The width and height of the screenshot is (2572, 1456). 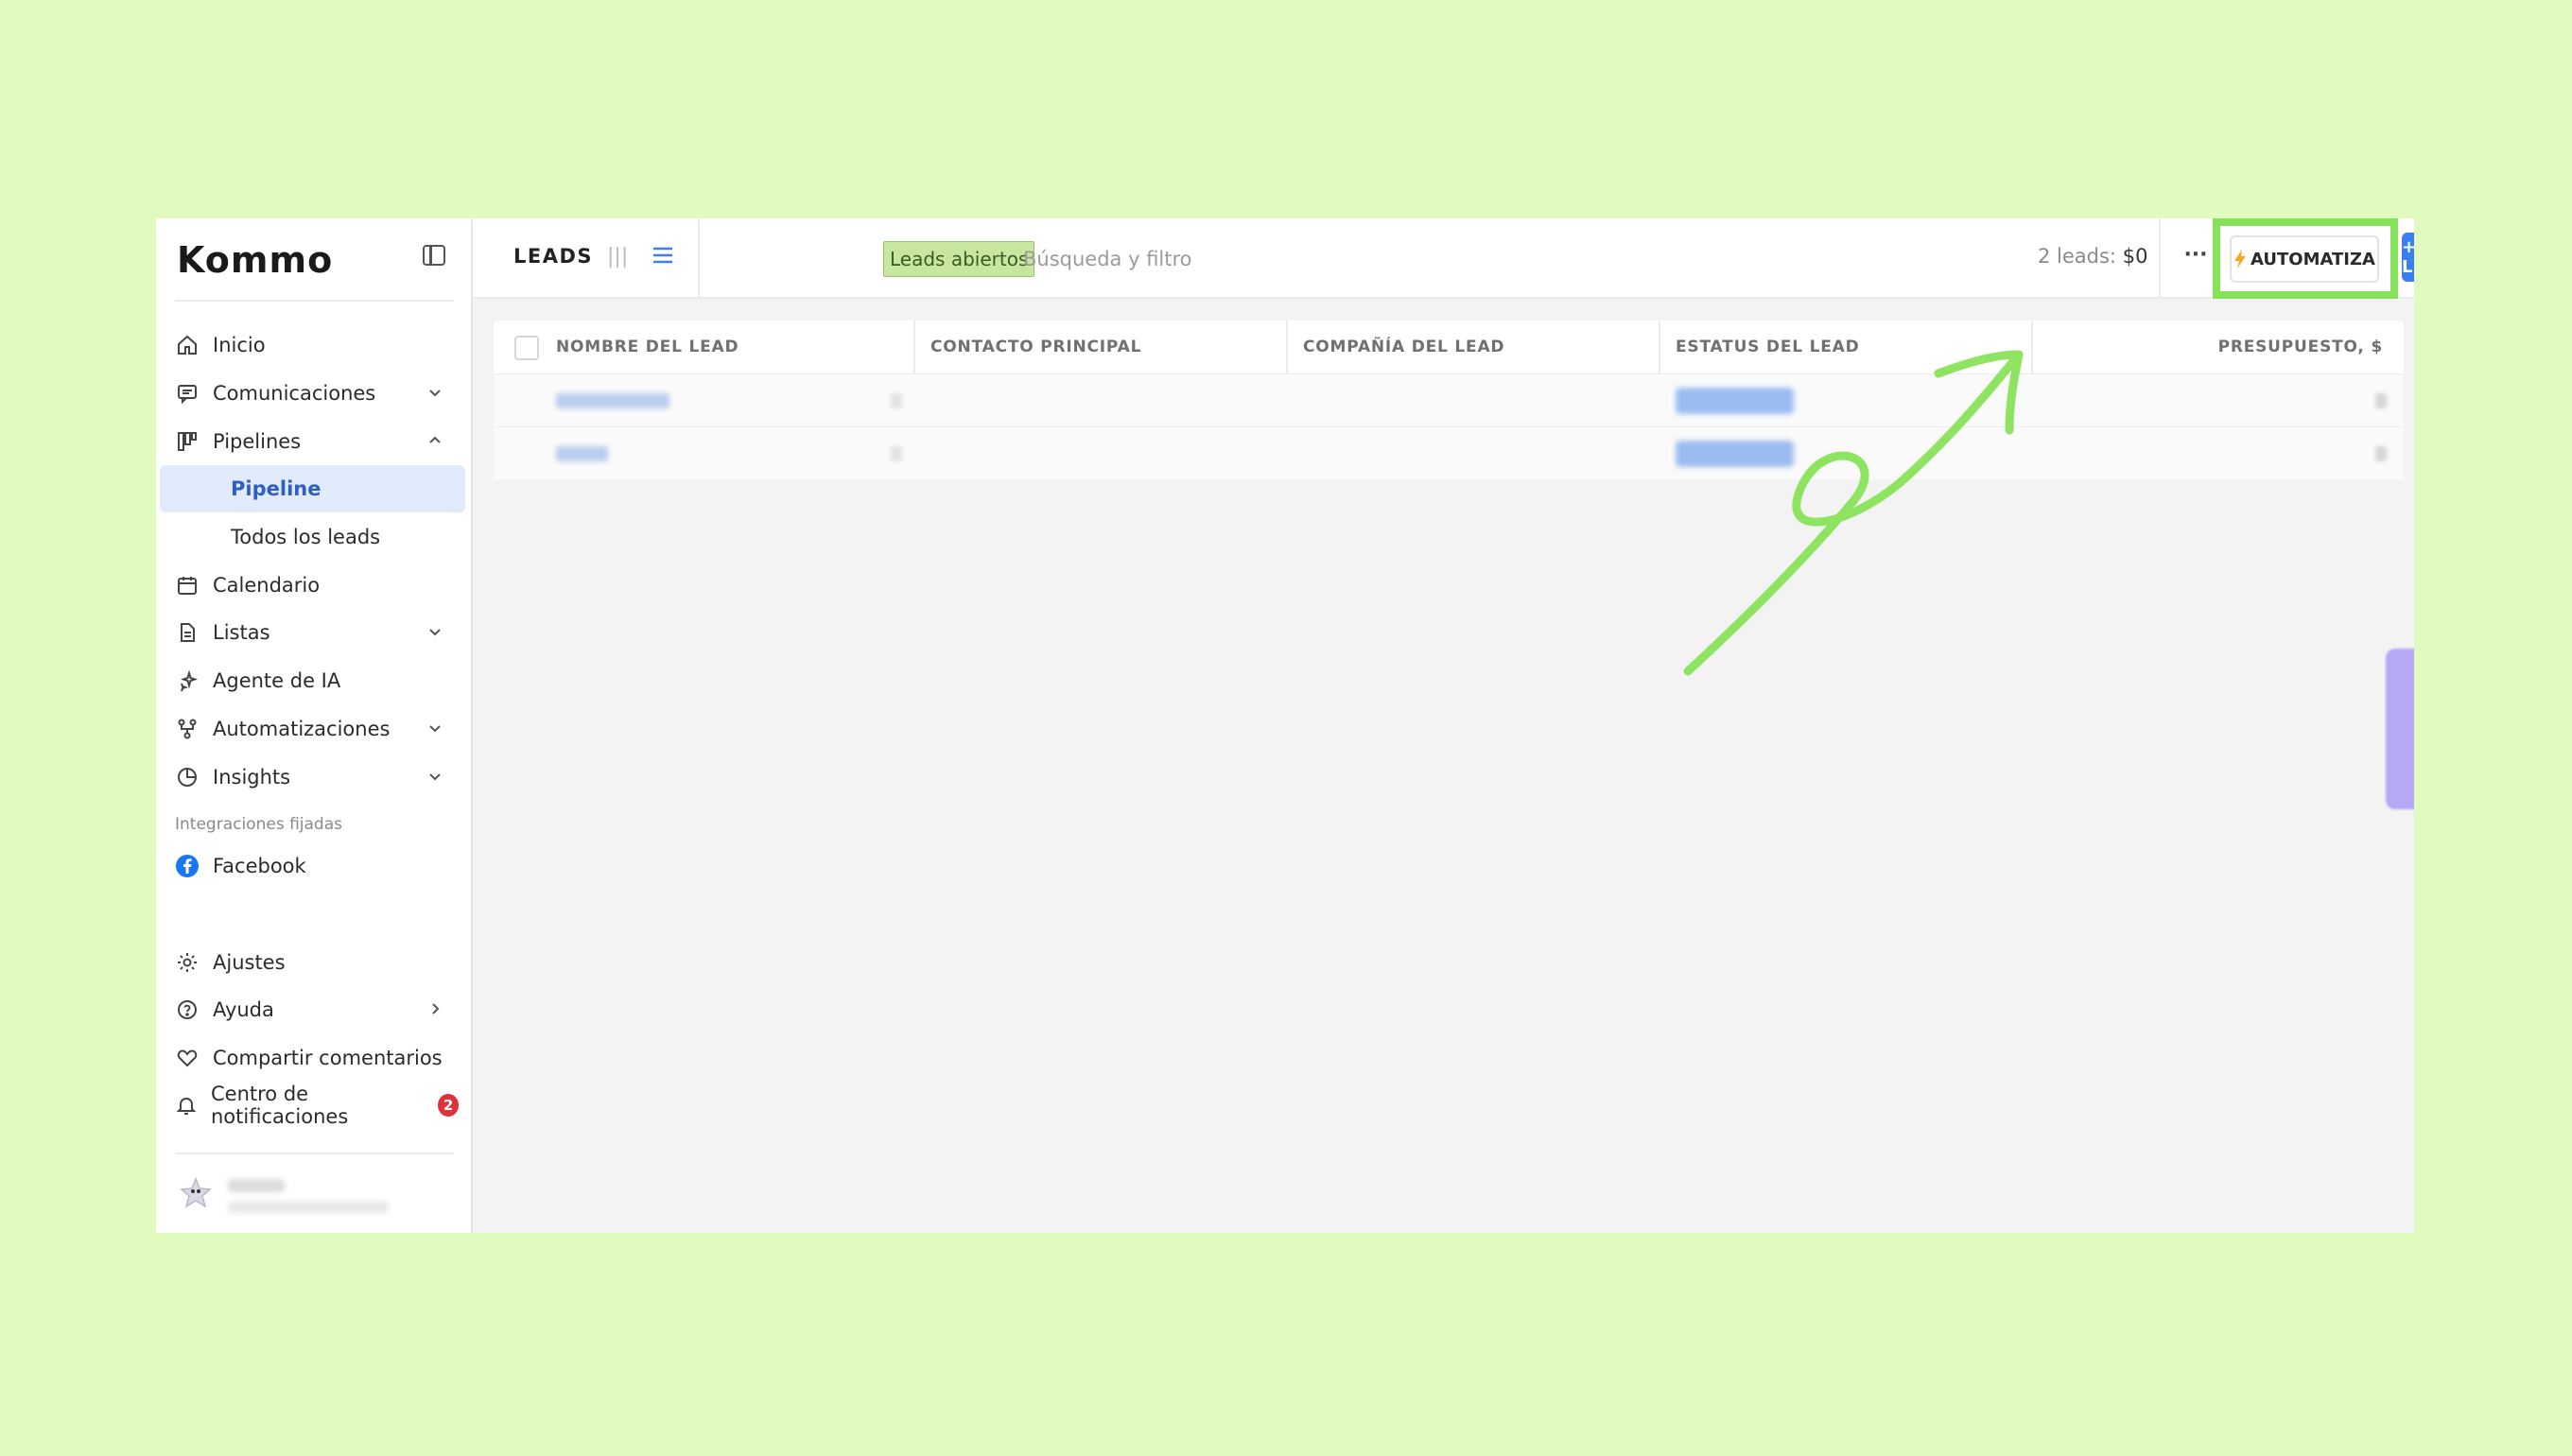 I want to click on sidebar-item-label: Comunicaciones, so click(x=294, y=393).